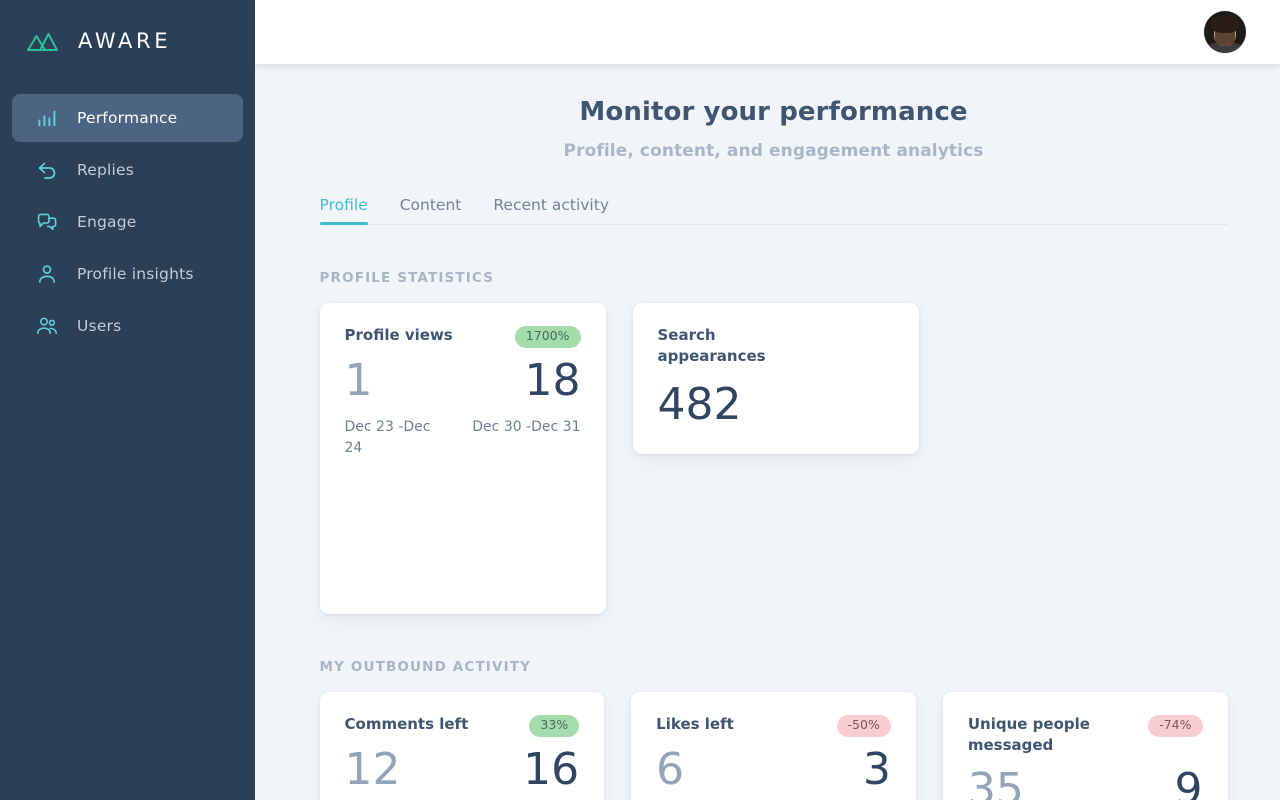 The width and height of the screenshot is (1280, 800). Describe the element at coordinates (107, 222) in the screenshot. I see `sidebar-item-label: Engage` at that location.